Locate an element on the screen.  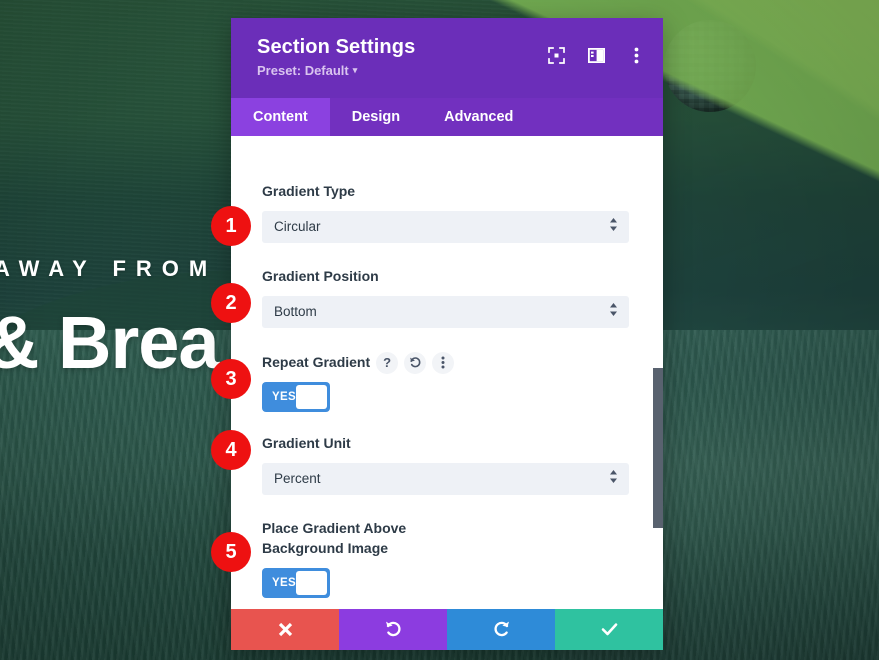
field-label: Gradient Type is located at coordinates (309, 191).